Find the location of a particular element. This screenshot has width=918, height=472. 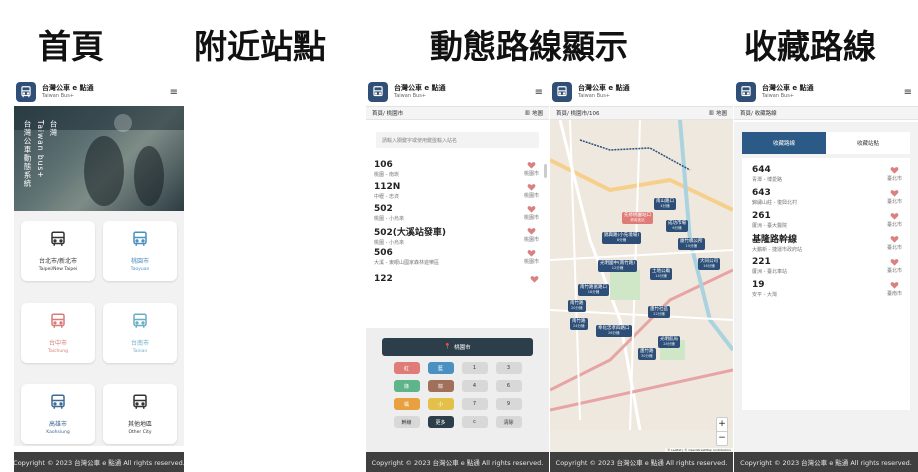

keypad-key: 小 is located at coordinates (440, 404).